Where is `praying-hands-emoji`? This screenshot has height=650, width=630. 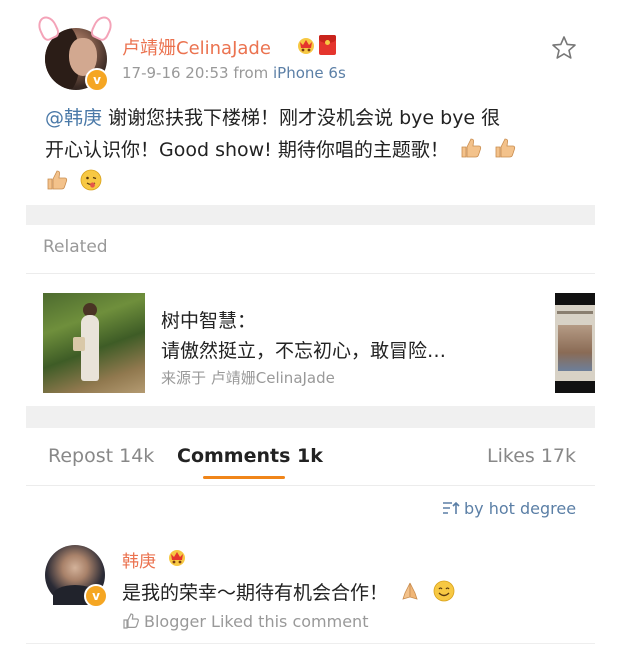 praying-hands-emoji is located at coordinates (410, 591).